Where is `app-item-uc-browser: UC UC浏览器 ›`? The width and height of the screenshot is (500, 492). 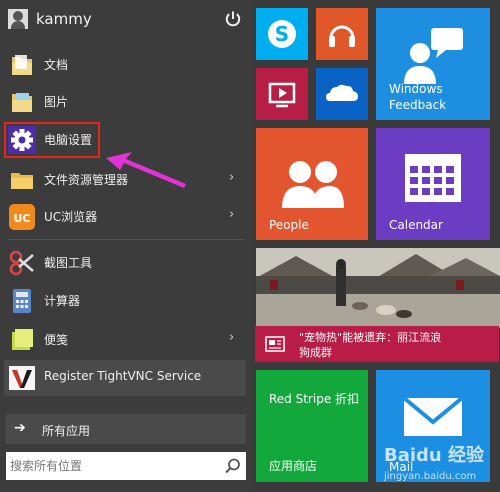 app-item-uc-browser: UC UC浏览器 › is located at coordinates (126, 217).